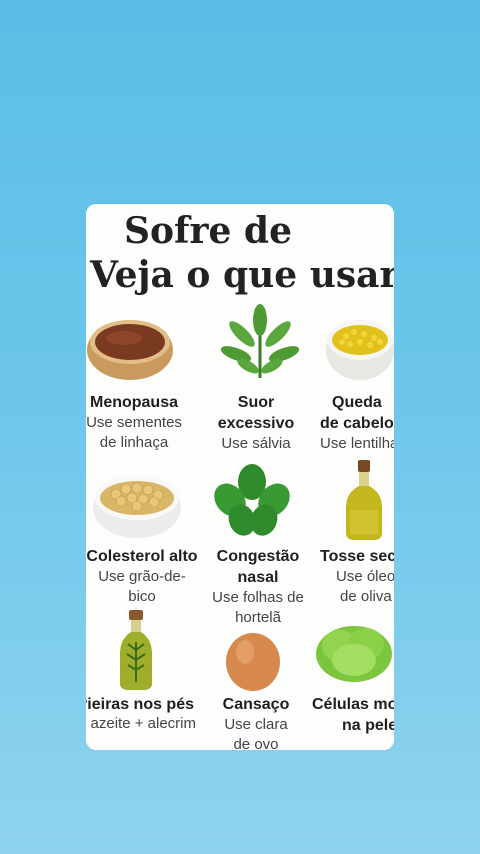 The image size is (480, 854). Describe the element at coordinates (357, 423) in the screenshot. I see `item-name: de cabelo` at that location.